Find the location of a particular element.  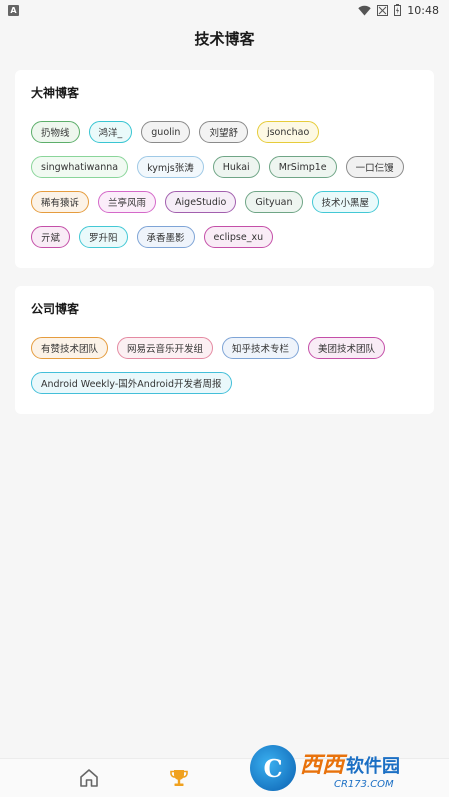

watermark-brand-orange: 西西 is located at coordinates (322, 765).